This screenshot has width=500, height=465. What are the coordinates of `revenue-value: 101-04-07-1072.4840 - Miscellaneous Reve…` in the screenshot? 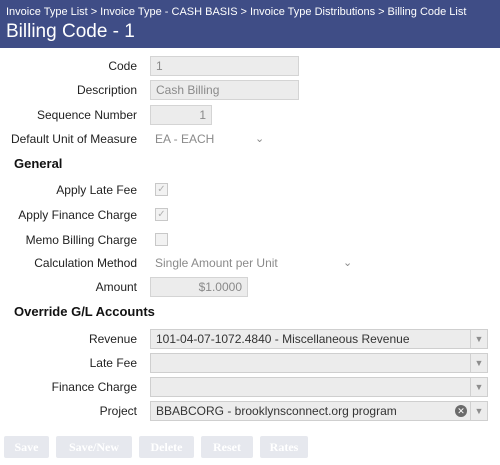 It's located at (283, 339).